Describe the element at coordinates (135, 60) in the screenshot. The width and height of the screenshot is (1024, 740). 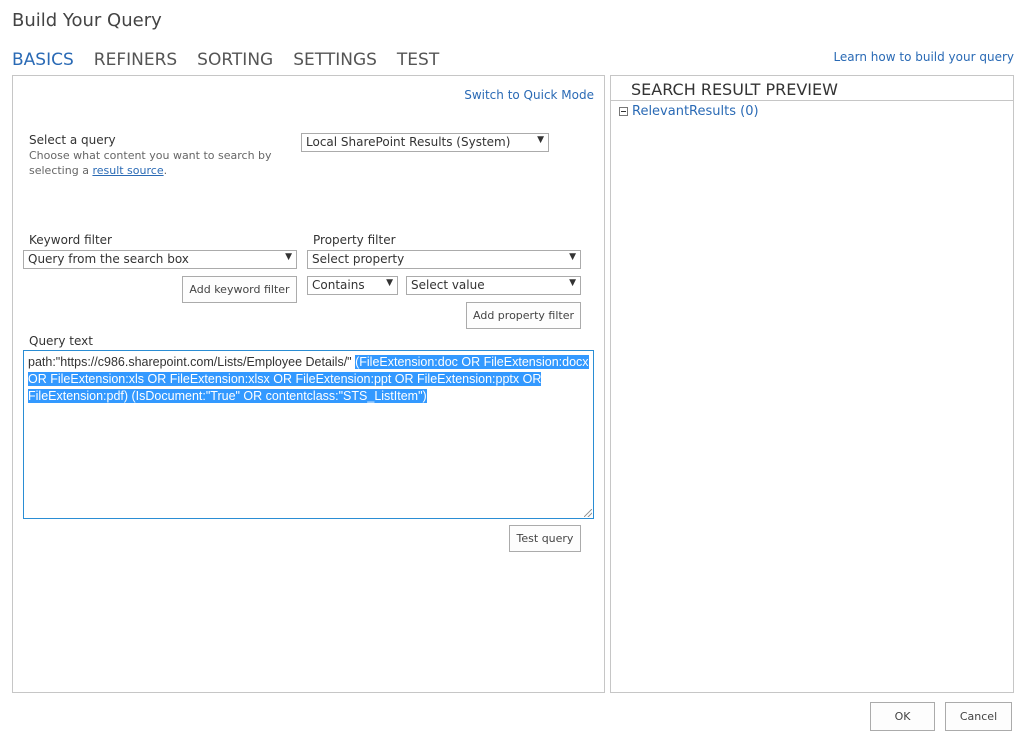
I see `tab-refiners: REFINERS` at that location.